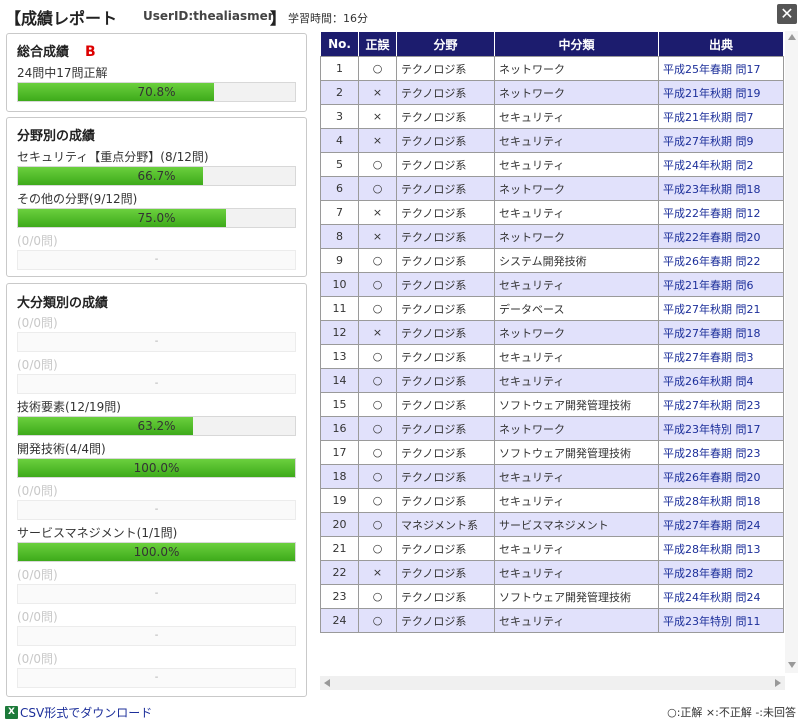 The image size is (800, 721). What do you see at coordinates (97, 533) in the screenshot?
I see `score-label: サービスマネジメント(1/1問)` at bounding box center [97, 533].